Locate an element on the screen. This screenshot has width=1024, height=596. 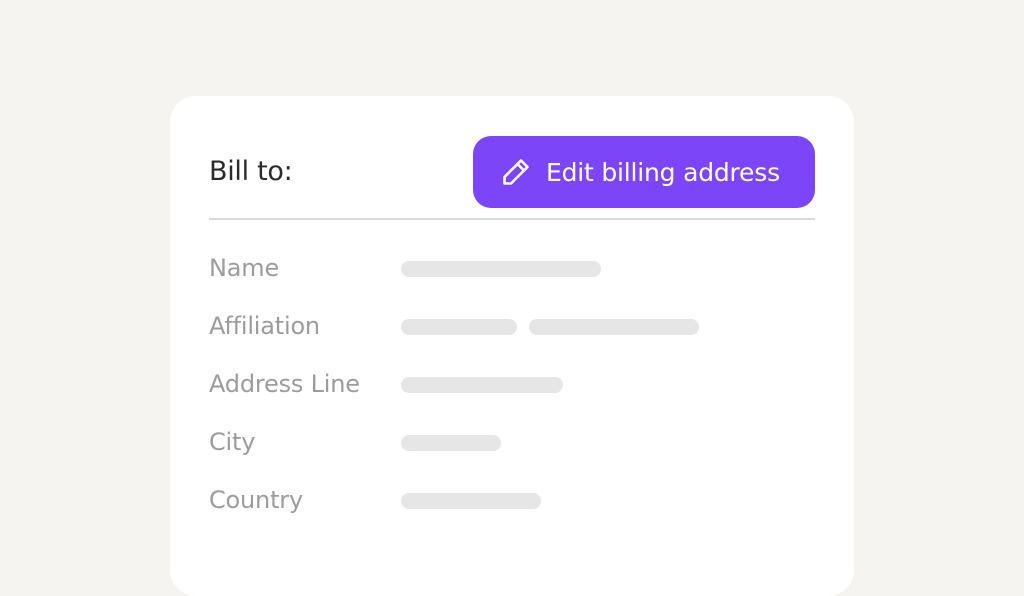
pencil-icon is located at coordinates (516, 172).